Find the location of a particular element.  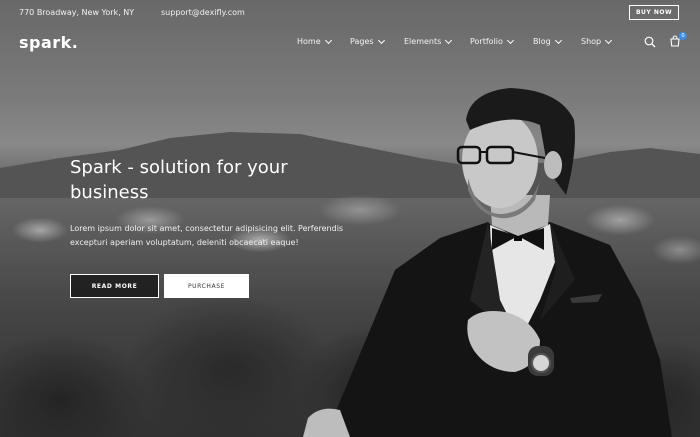

nav-item-label: Shop is located at coordinates (591, 41).